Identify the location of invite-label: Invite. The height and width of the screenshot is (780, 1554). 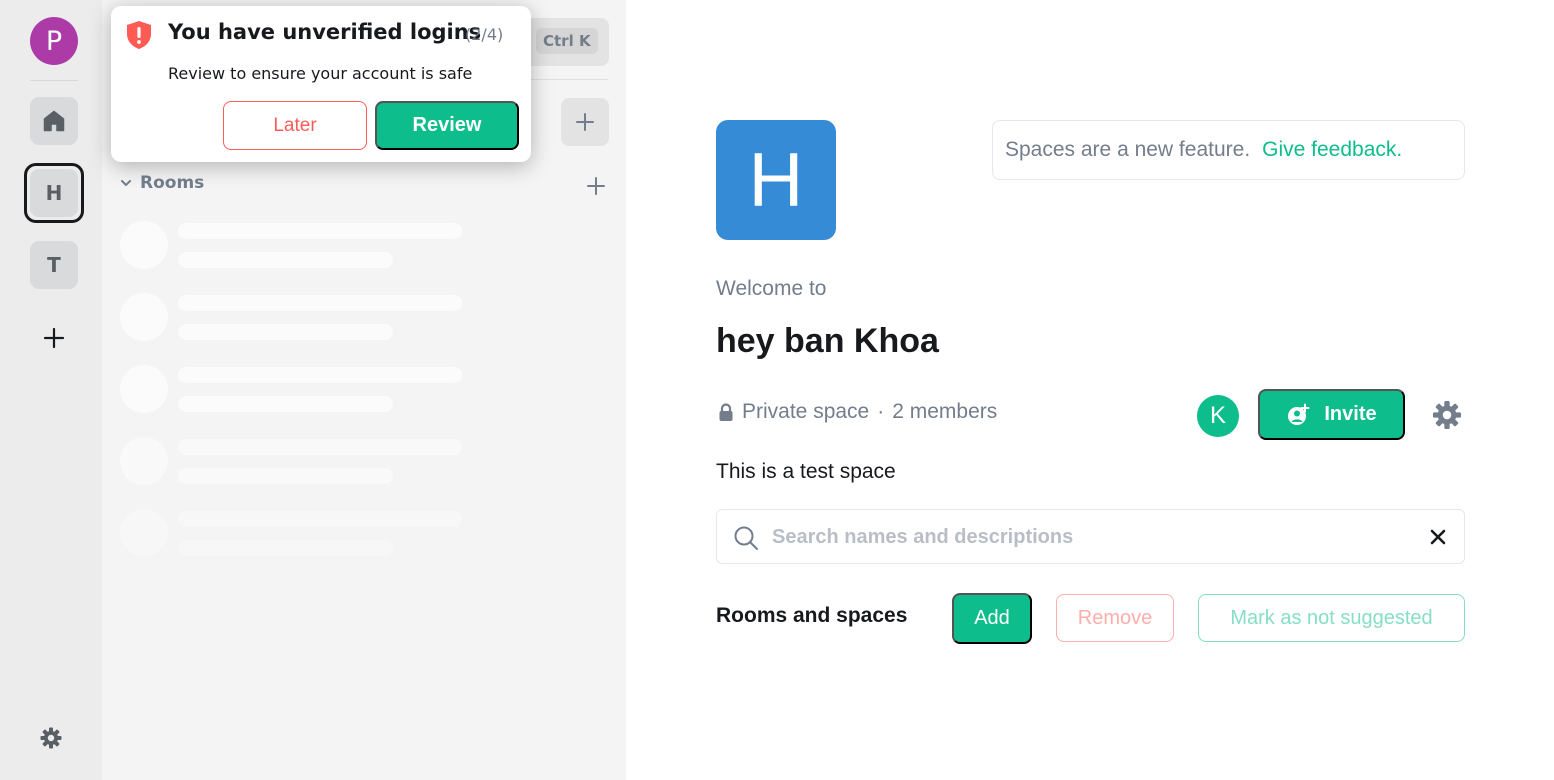
(1350, 414).